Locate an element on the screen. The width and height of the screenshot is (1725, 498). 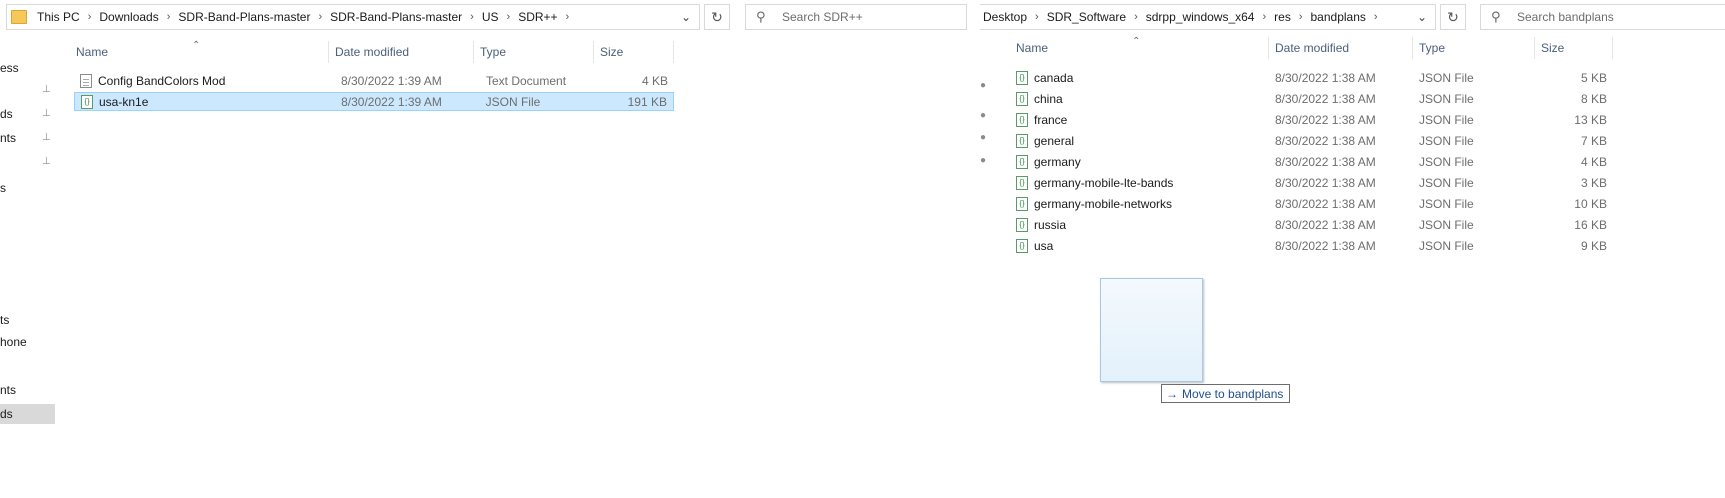
nav-item: ts is located at coordinates (25, 320).